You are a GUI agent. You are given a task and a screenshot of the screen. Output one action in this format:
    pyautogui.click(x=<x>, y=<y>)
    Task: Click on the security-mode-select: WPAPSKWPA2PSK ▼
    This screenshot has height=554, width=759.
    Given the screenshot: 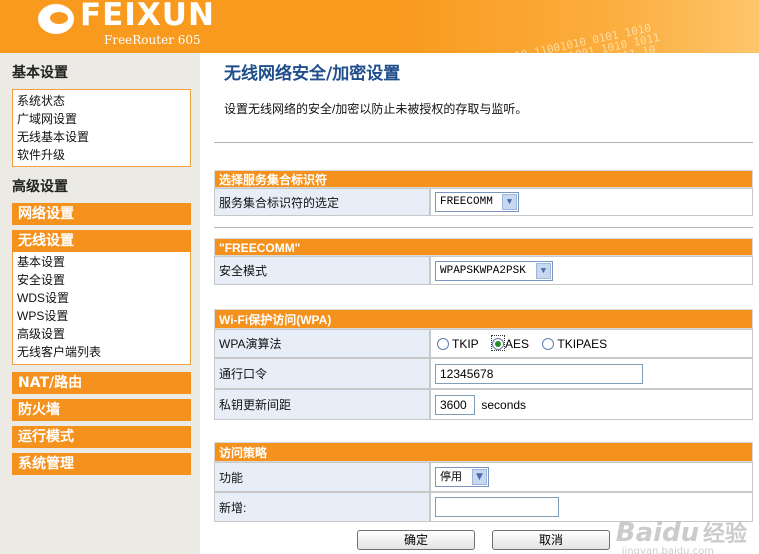 What is the action you would take?
    pyautogui.click(x=494, y=270)
    